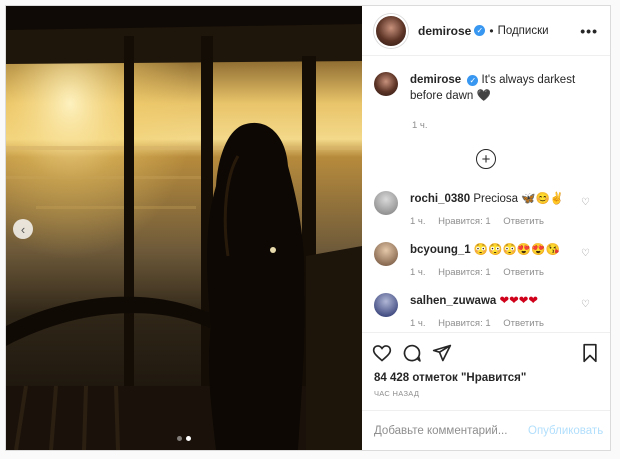 The image size is (620, 459). Describe the element at coordinates (184, 438) in the screenshot. I see `carousel-indicator` at that location.